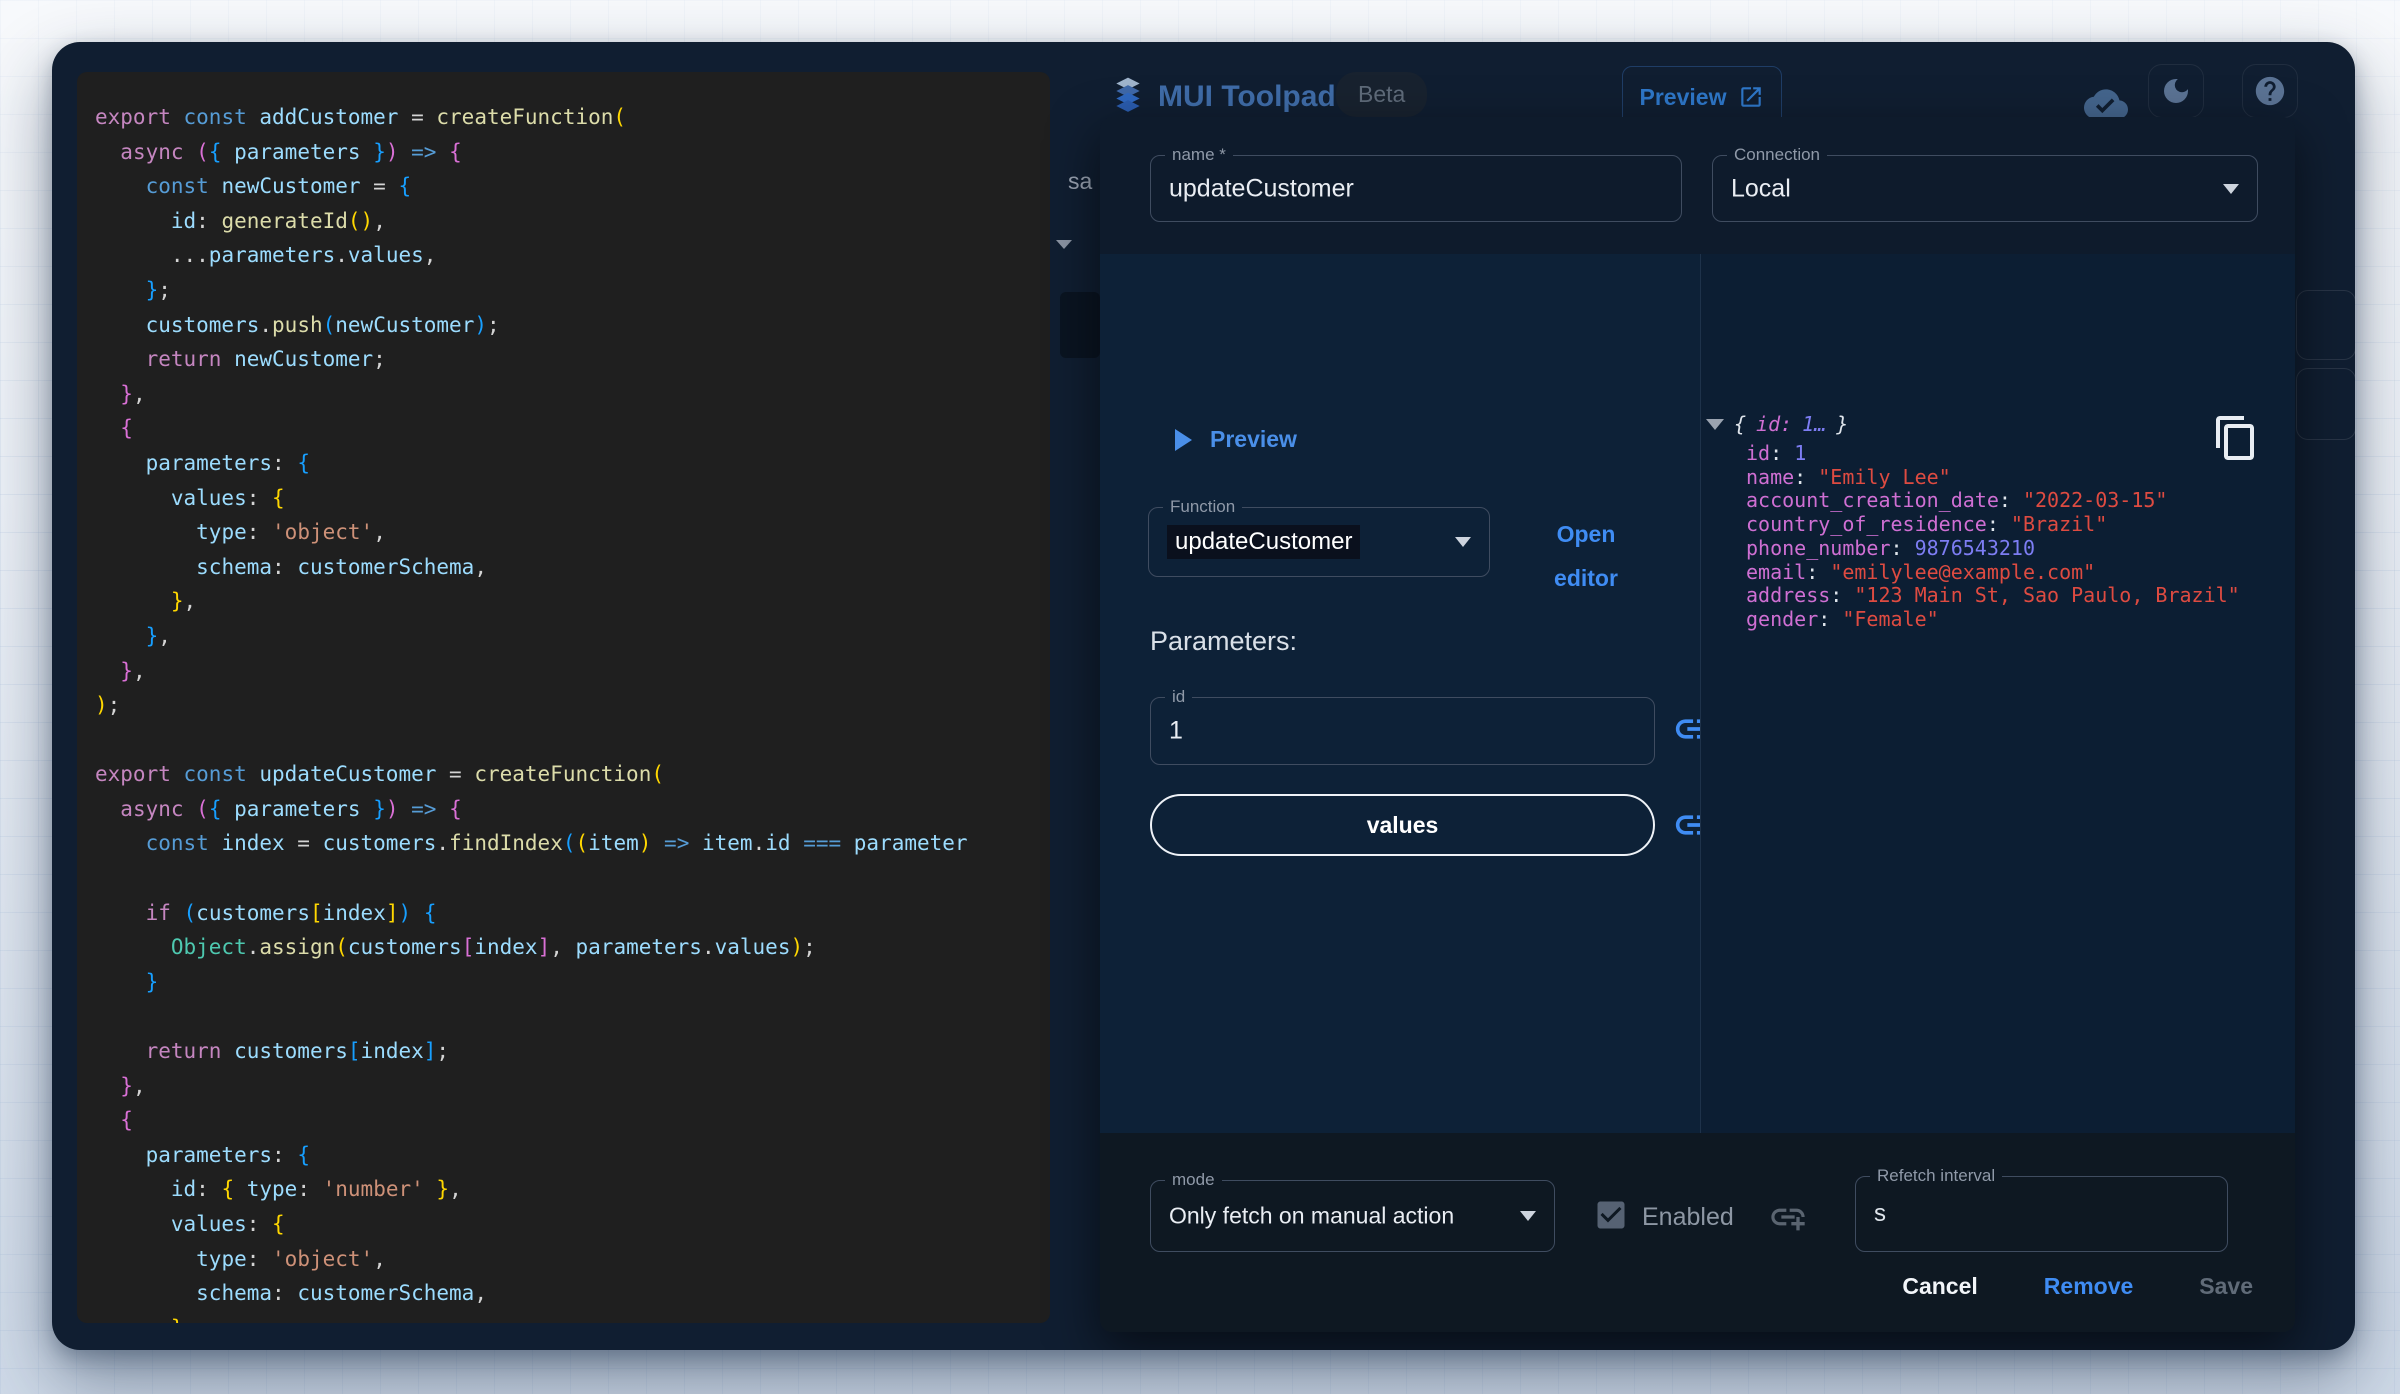 This screenshot has width=2400, height=1394. Describe the element at coordinates (1842, 424) in the screenshot. I see `result-root-close: }` at that location.